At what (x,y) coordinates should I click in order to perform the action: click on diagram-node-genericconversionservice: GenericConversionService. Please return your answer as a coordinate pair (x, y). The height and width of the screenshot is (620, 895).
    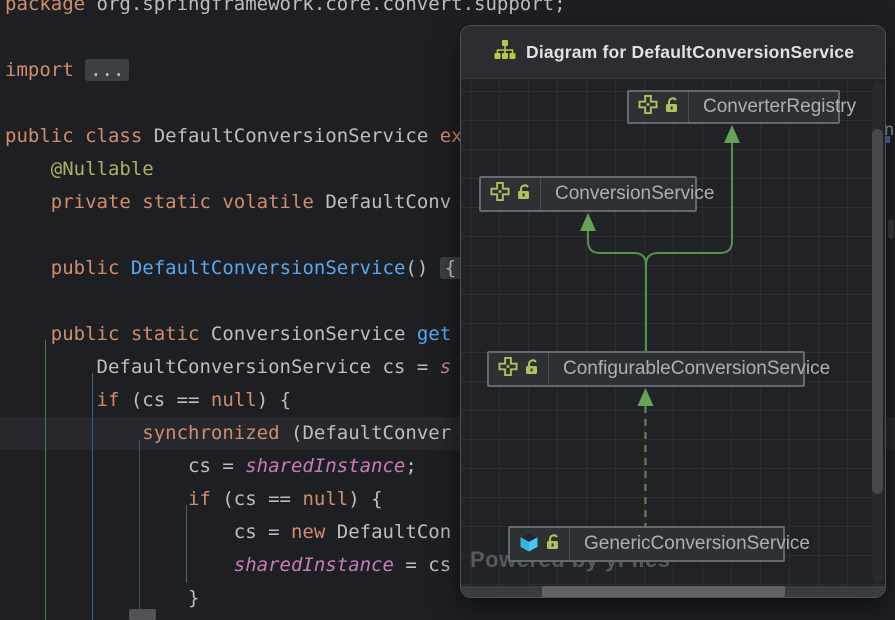
    Looking at the image, I should click on (659, 544).